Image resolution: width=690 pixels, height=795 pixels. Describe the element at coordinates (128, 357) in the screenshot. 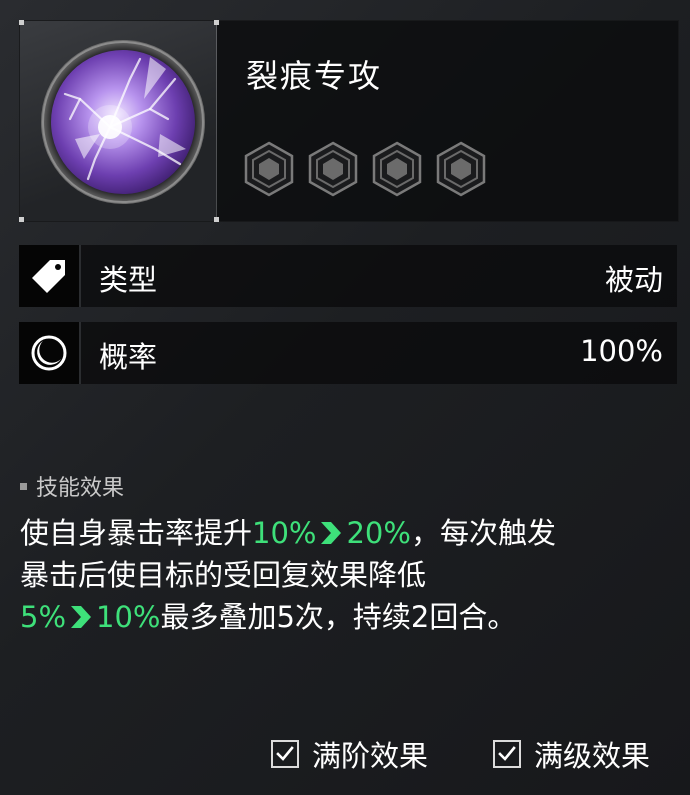

I see `attribute-label: 概率` at that location.